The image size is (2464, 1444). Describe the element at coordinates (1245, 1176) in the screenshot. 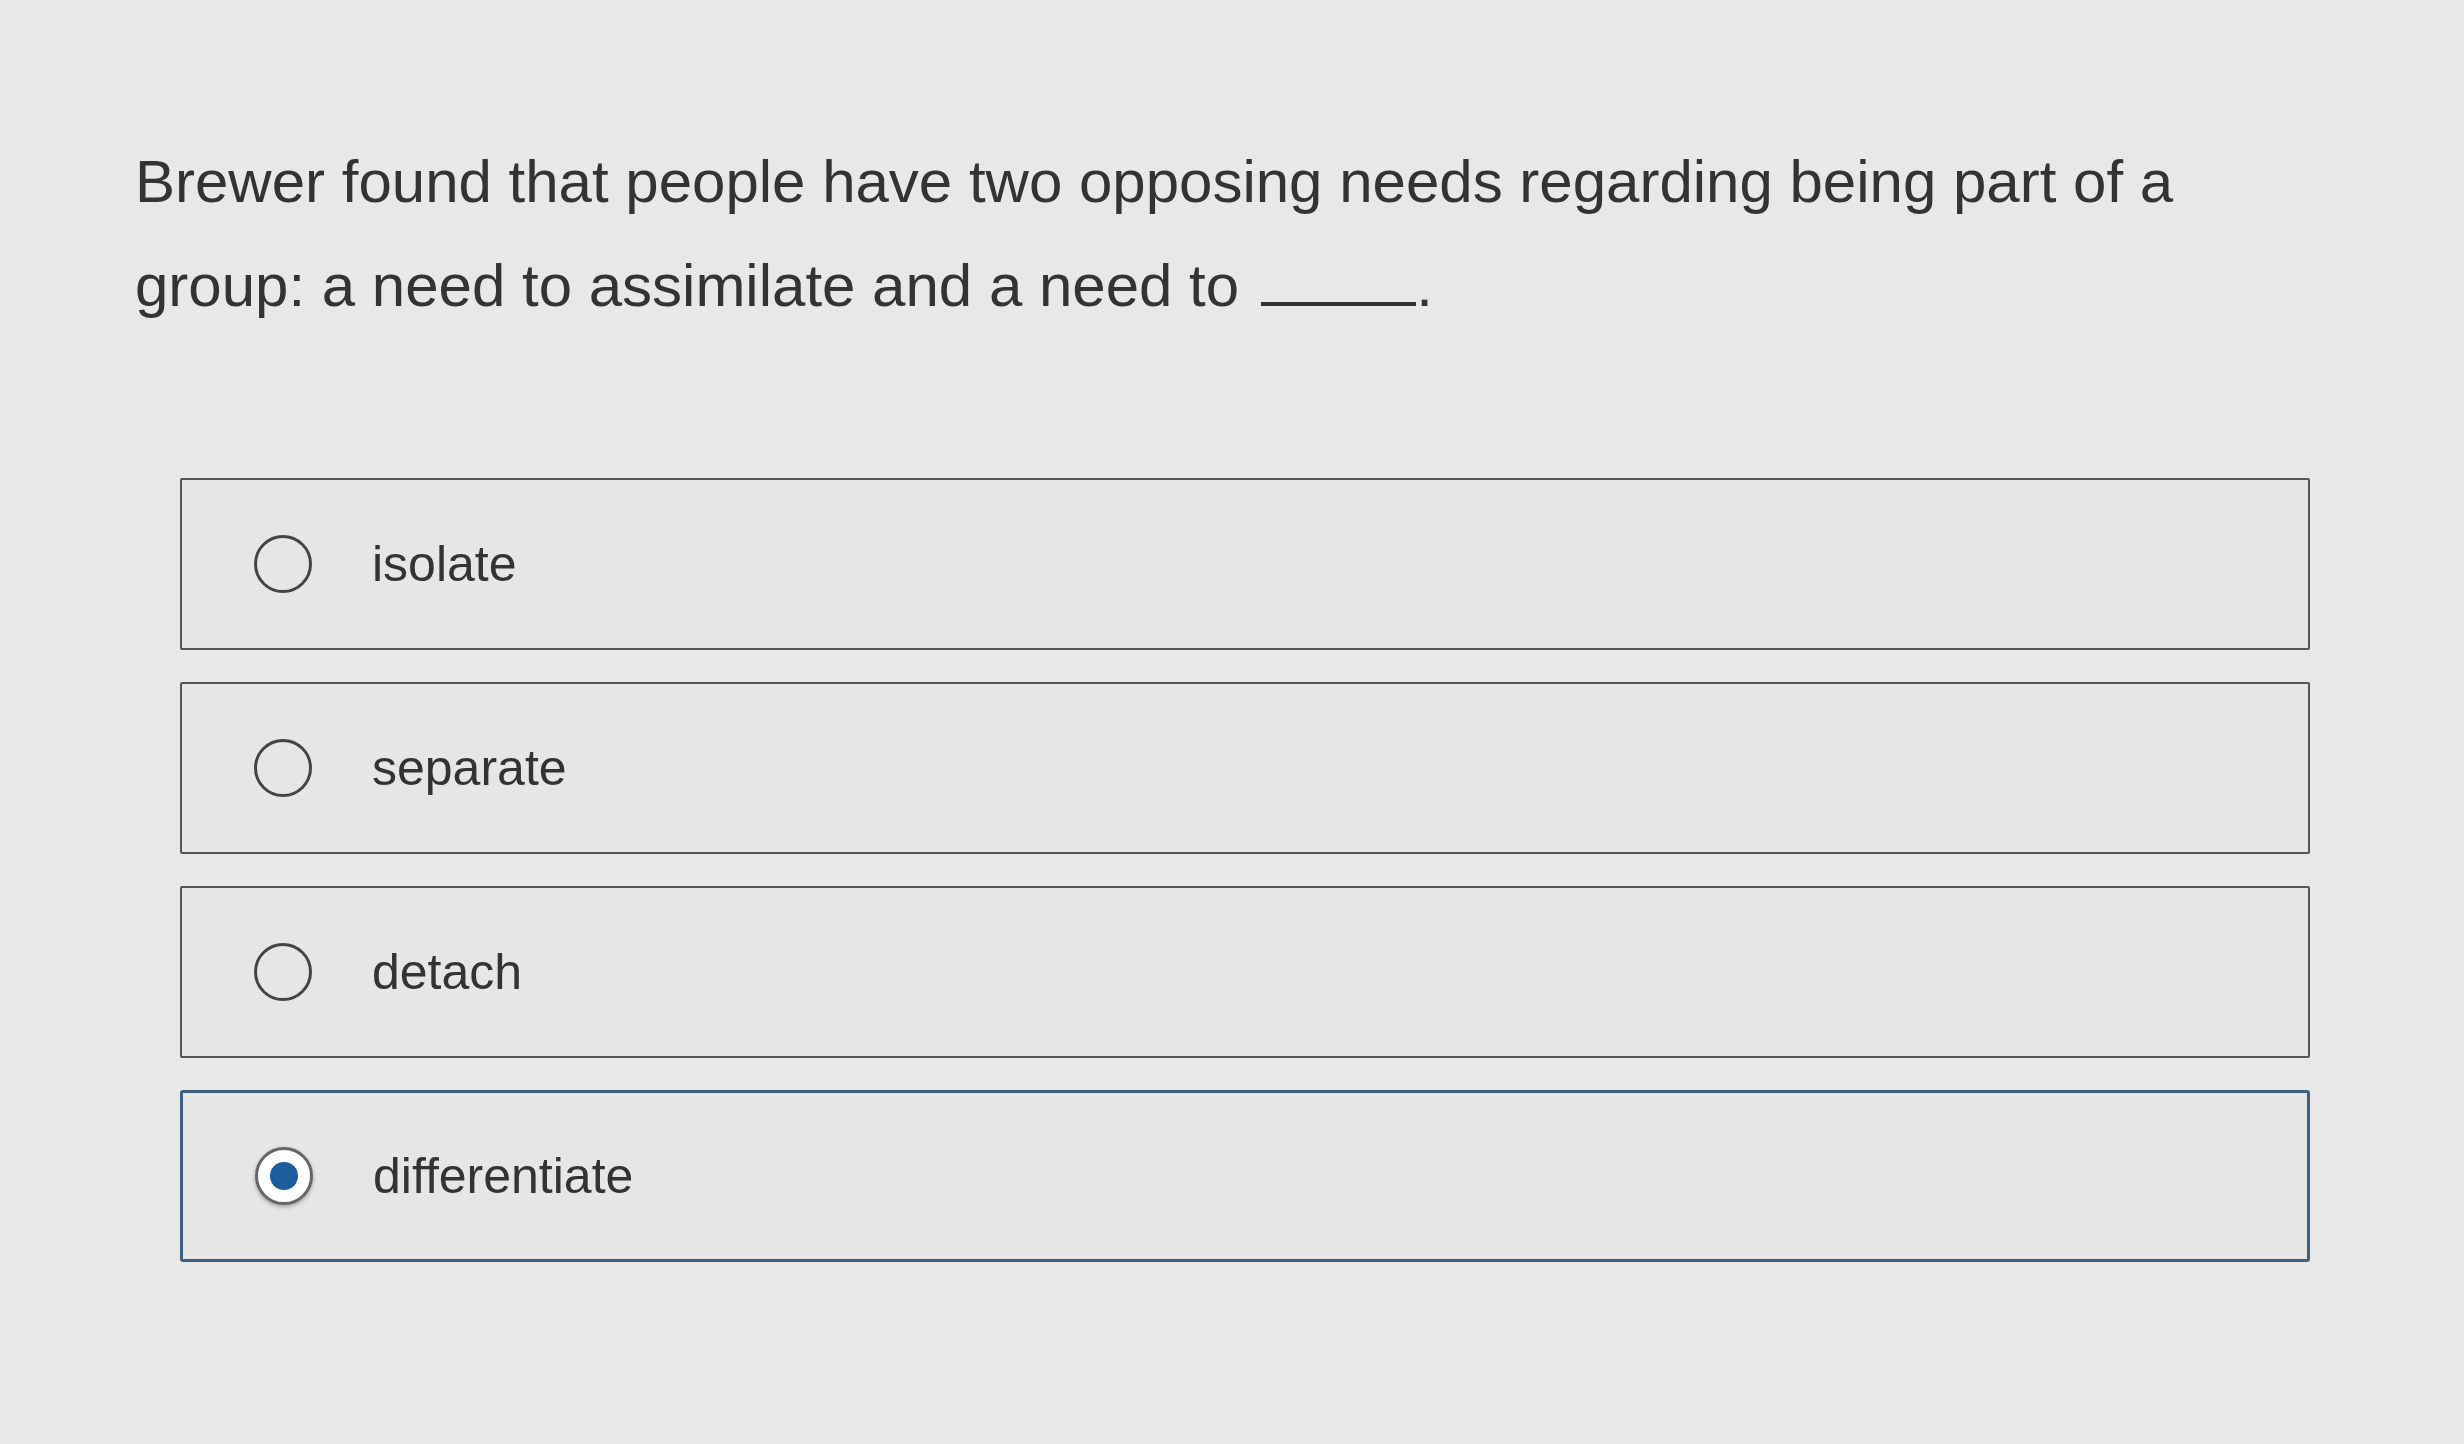

I see `answer-option: differentiate` at that location.